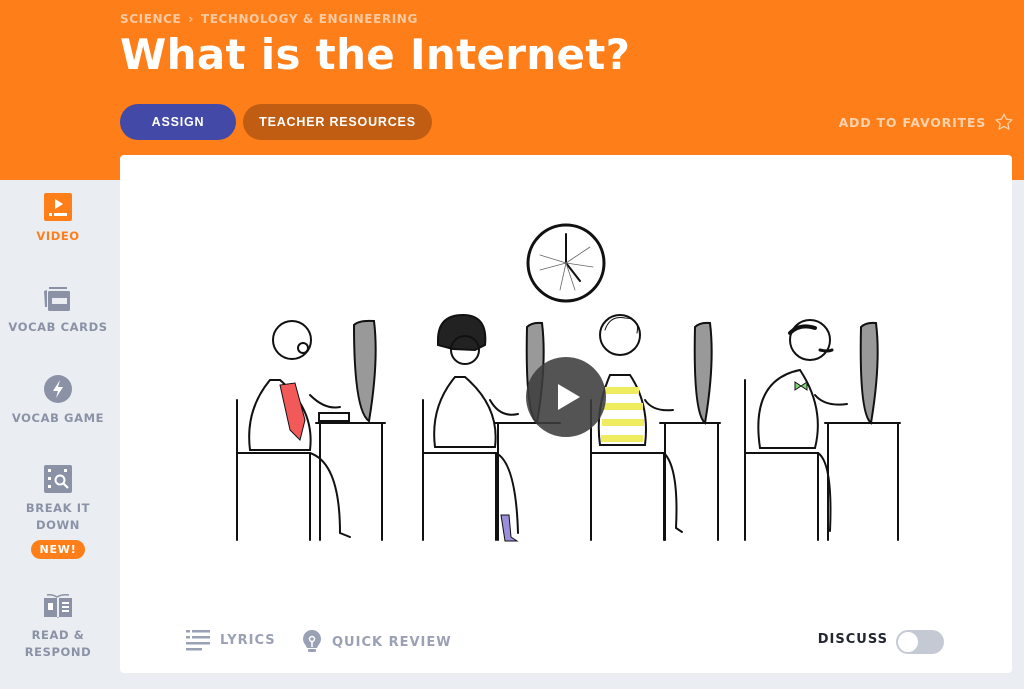 This screenshot has width=1024, height=689. What do you see at coordinates (309, 19) in the screenshot?
I see `breadcrumb-technology: Technology & Engineering` at bounding box center [309, 19].